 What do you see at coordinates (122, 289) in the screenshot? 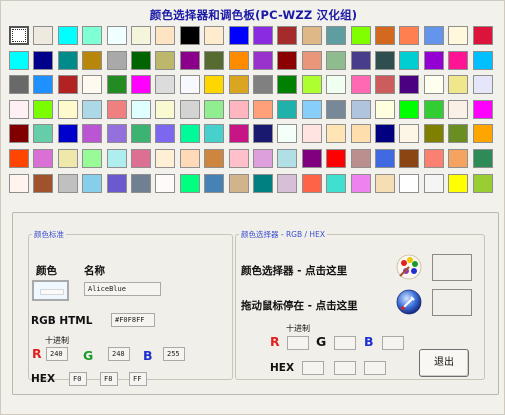
I see `color-name-field: AliceBlue` at bounding box center [122, 289].